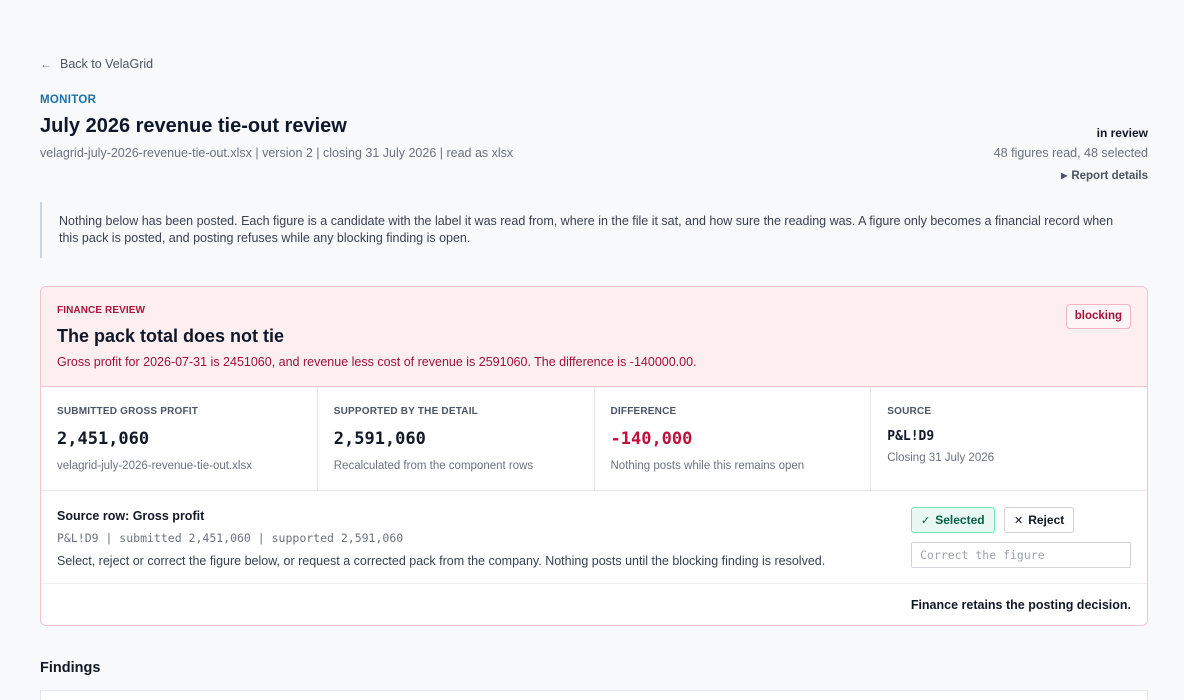 Image resolution: width=1184 pixels, height=700 pixels. Describe the element at coordinates (1021, 555) in the screenshot. I see `correct-figure-input` at that location.